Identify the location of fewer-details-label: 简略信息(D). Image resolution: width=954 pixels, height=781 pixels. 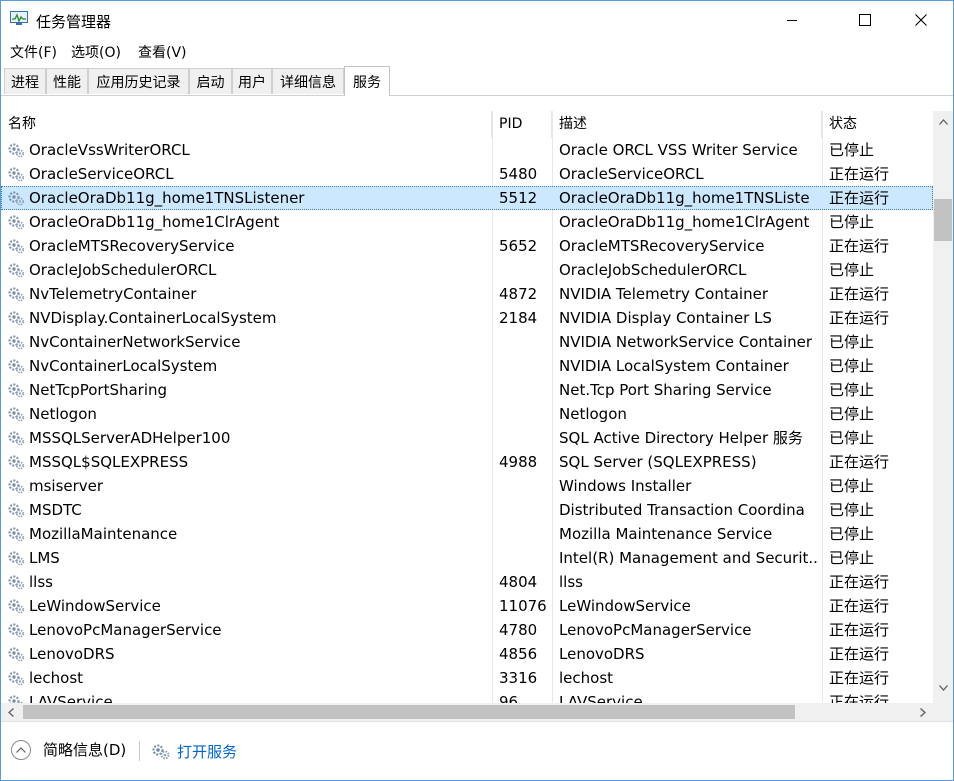
(85, 750).